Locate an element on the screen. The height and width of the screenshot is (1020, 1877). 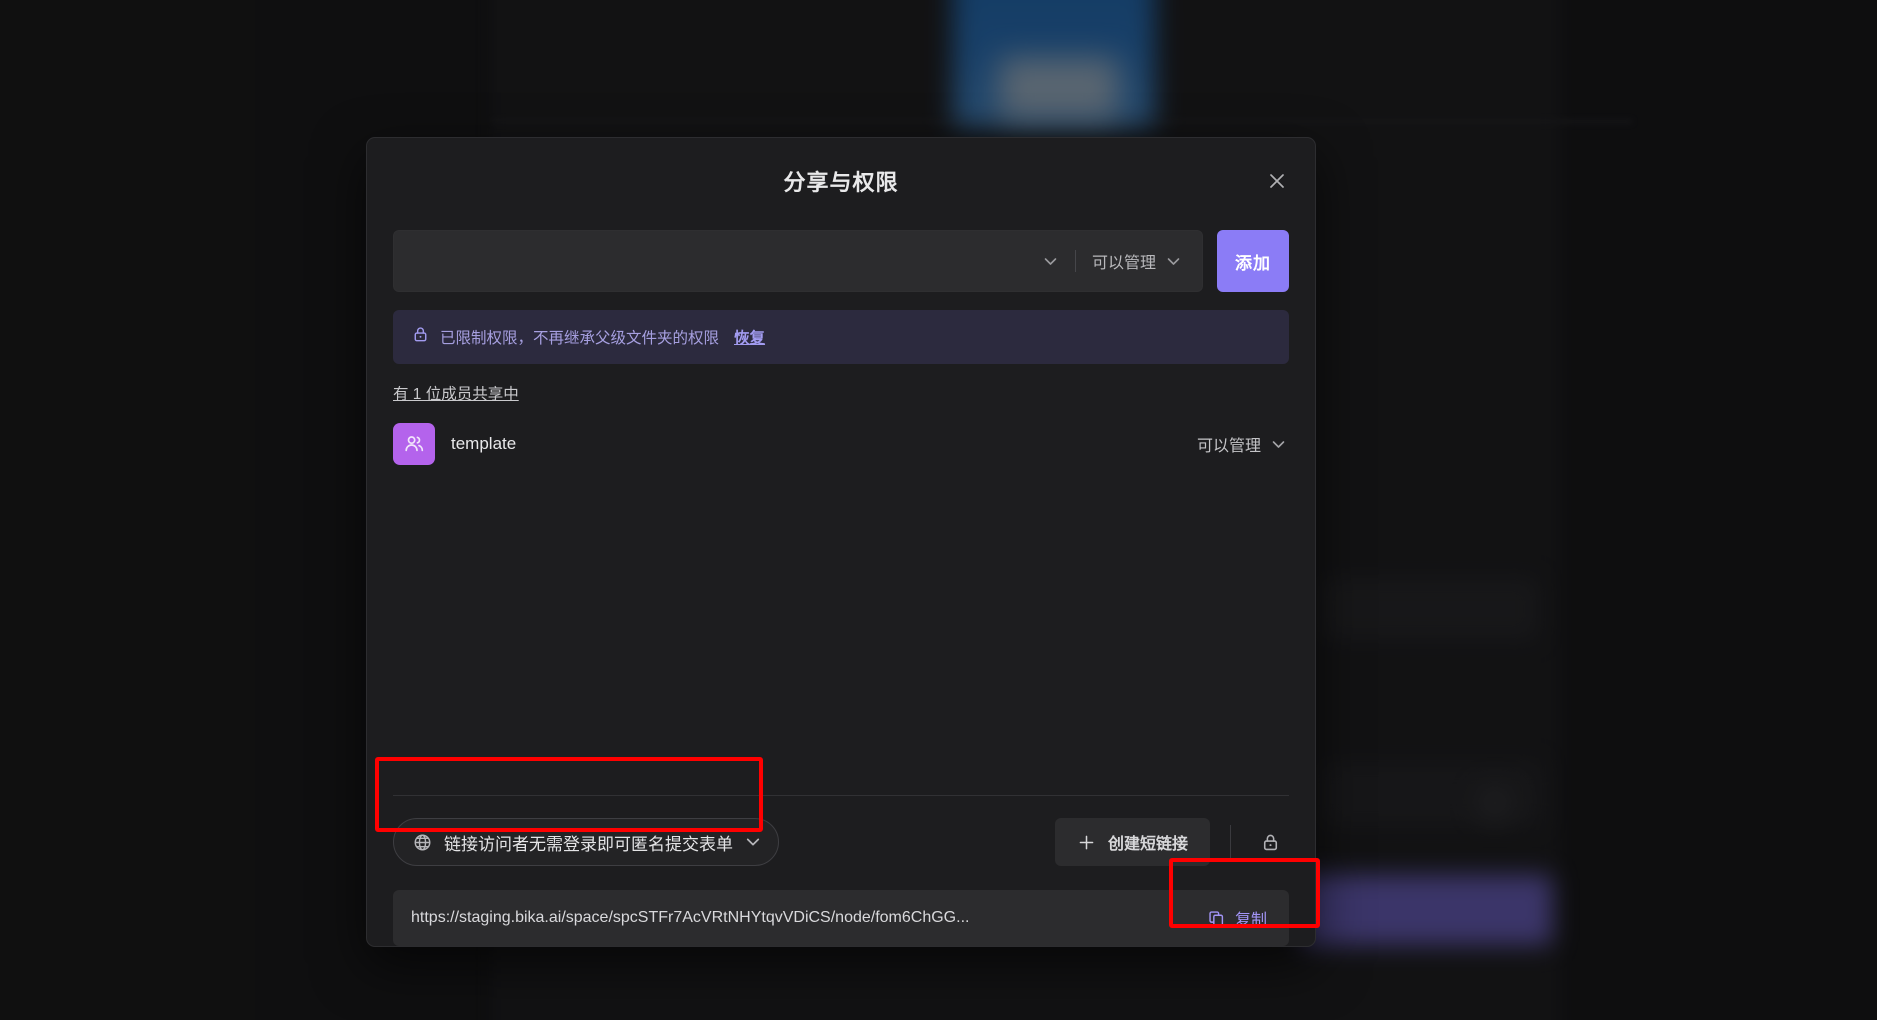
users-icon is located at coordinates (414, 444).